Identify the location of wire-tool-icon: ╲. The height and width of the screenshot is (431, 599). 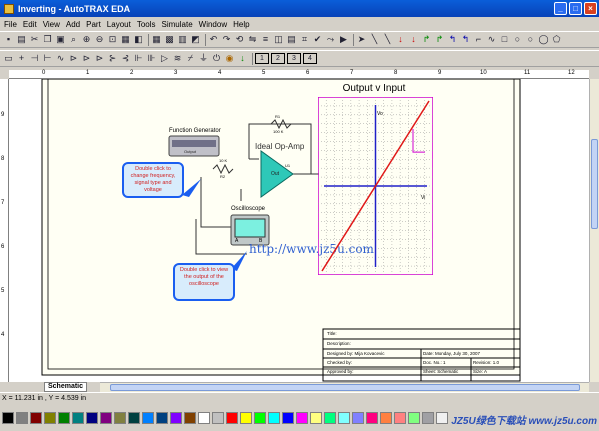
(374, 39).